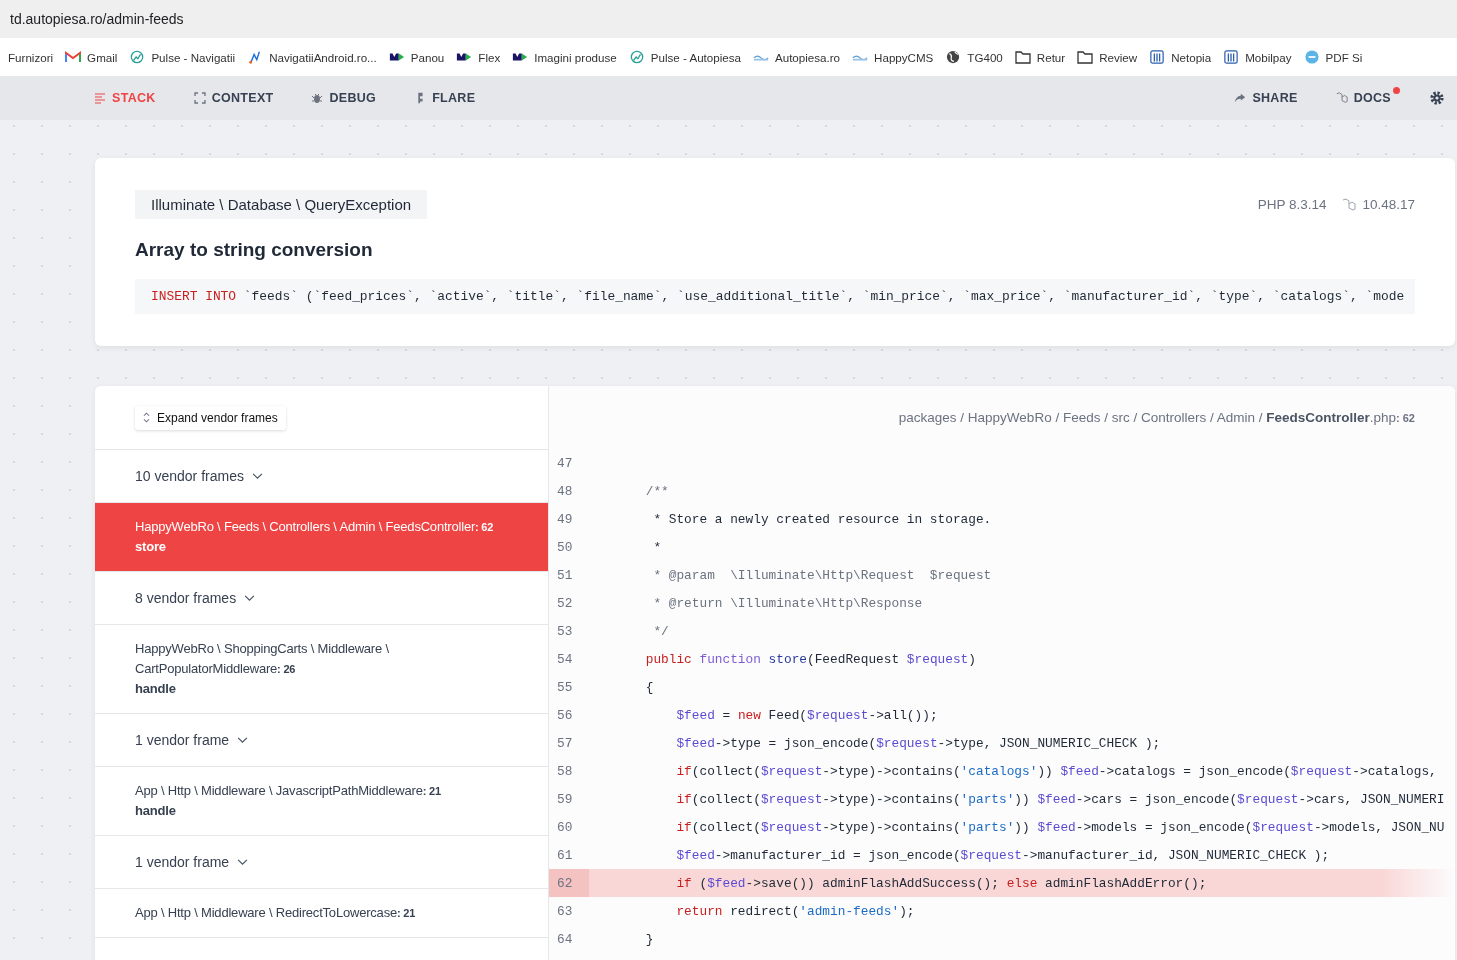  What do you see at coordinates (1363, 98) in the screenshot?
I see `nav-action: DOCS` at bounding box center [1363, 98].